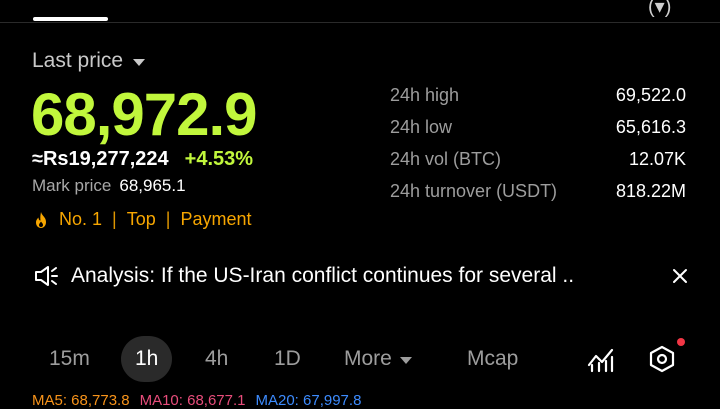 The image size is (720, 409). Describe the element at coordinates (421, 126) in the screenshot. I see `stat-label: 24h low` at that location.